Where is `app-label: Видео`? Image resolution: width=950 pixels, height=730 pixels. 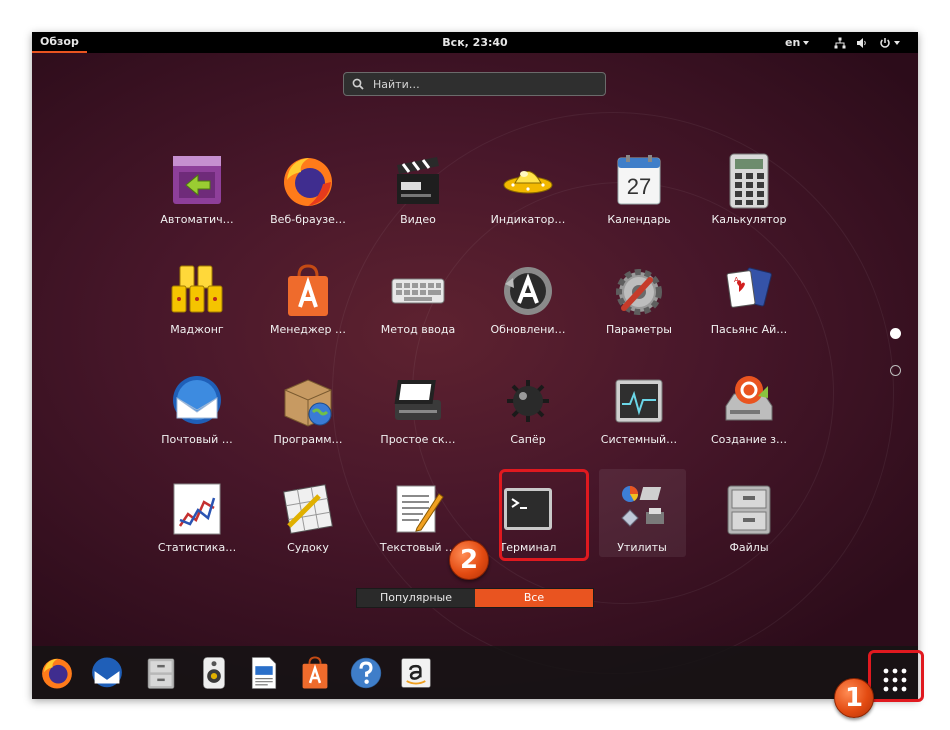
app-label: Видео is located at coordinates (418, 219).